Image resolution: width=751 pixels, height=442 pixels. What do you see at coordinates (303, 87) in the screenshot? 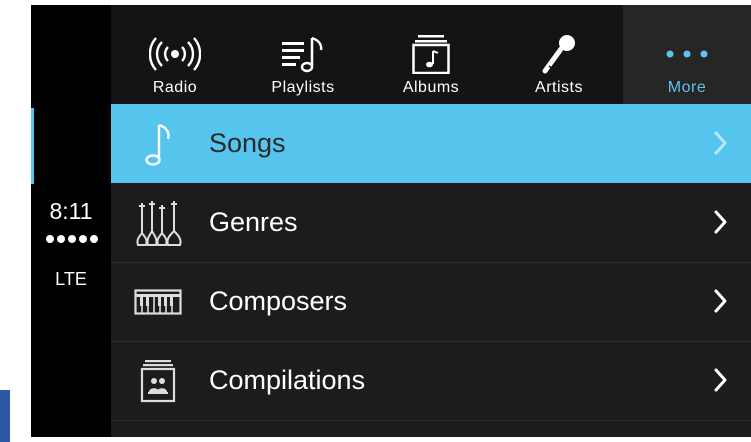
I see `tab-playlists-label: Playlists` at bounding box center [303, 87].